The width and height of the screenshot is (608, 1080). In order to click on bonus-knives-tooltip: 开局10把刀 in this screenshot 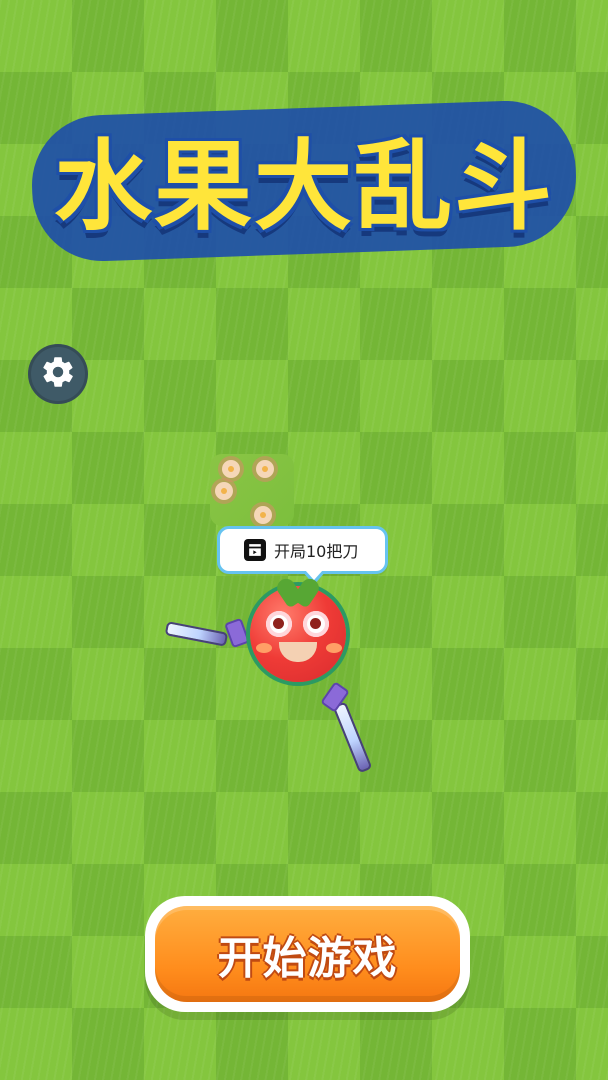, I will do `click(302, 555)`.